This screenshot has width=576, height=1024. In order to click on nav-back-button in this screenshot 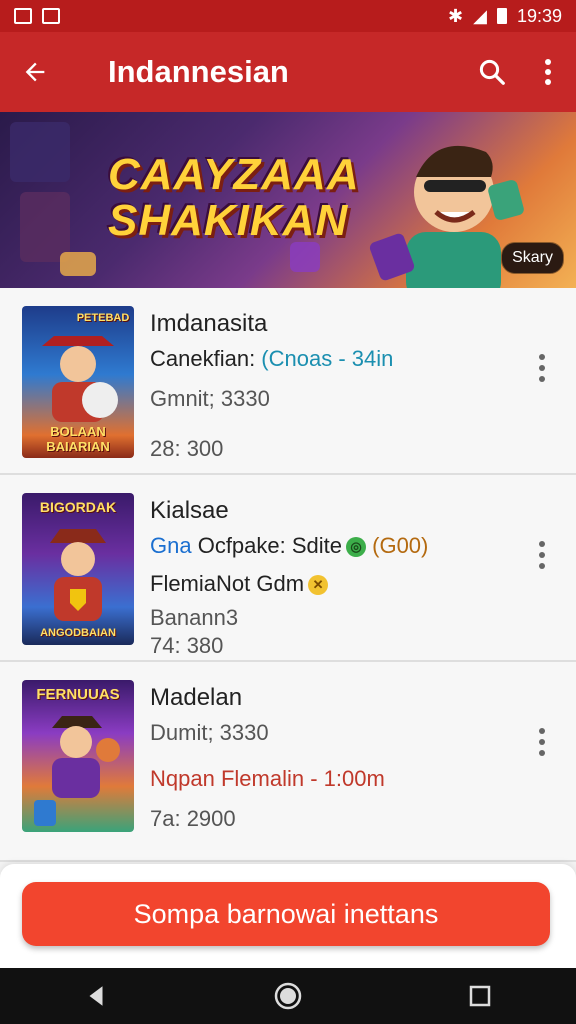, I will do `click(96, 996)`.